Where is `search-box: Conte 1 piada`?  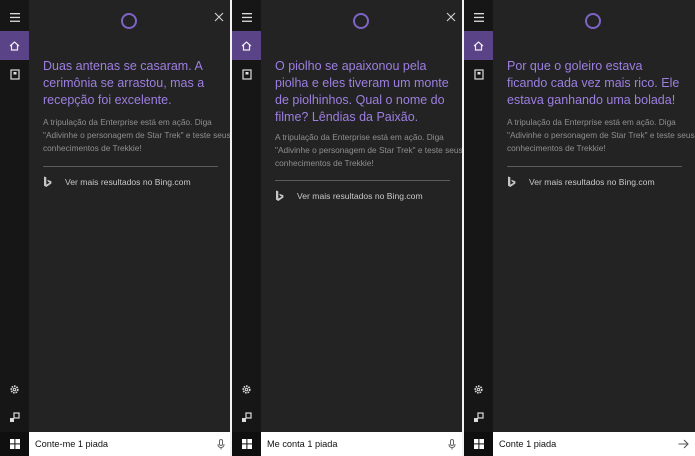
search-box: Conte 1 piada is located at coordinates (594, 444).